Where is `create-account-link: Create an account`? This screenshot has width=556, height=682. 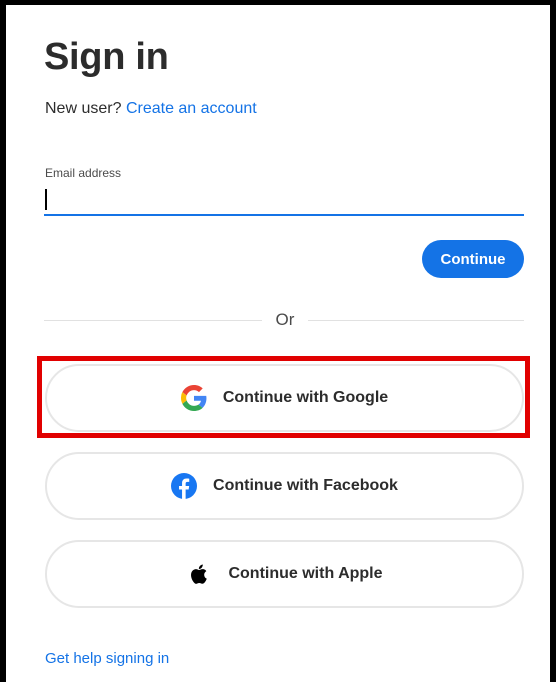
create-account-link: Create an account is located at coordinates (191, 108).